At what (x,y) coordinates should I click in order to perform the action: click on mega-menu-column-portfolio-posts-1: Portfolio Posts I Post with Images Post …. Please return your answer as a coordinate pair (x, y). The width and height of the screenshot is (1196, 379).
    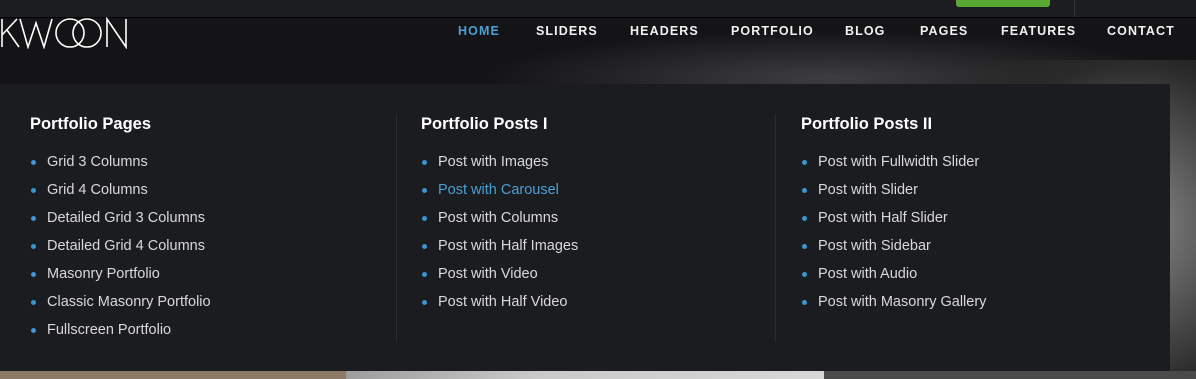
    Looking at the image, I should click on (499, 215).